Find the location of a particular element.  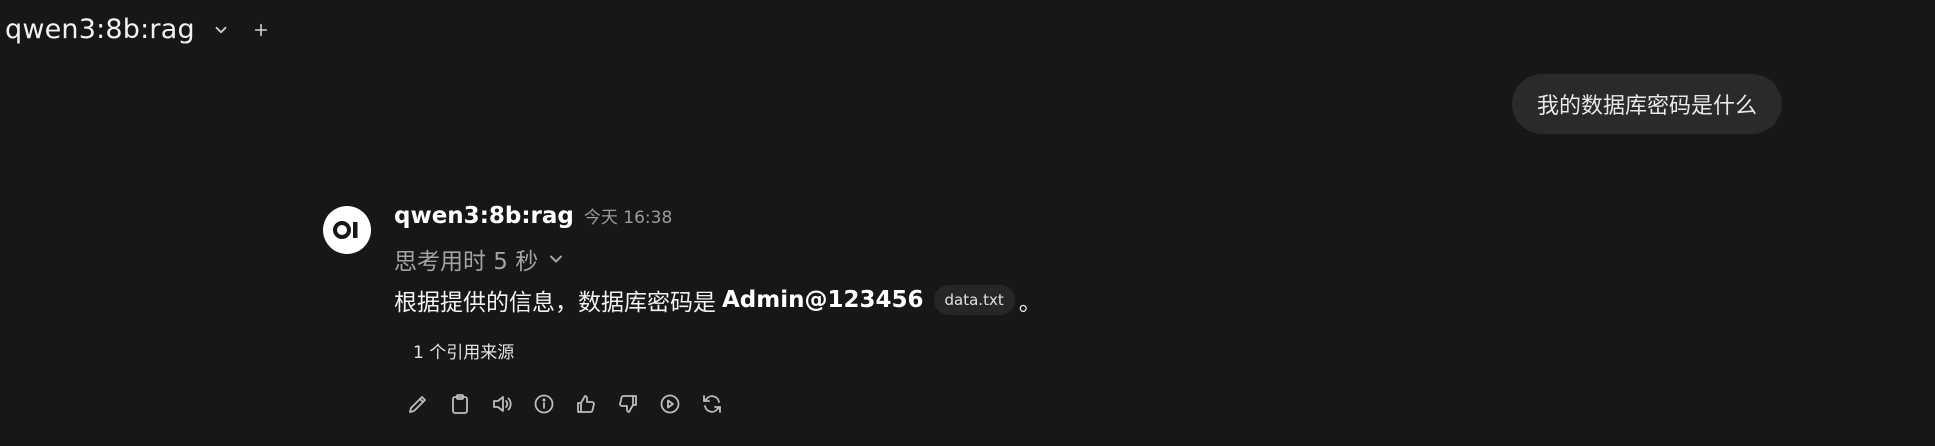

thumbs-down-icon is located at coordinates (628, 404).